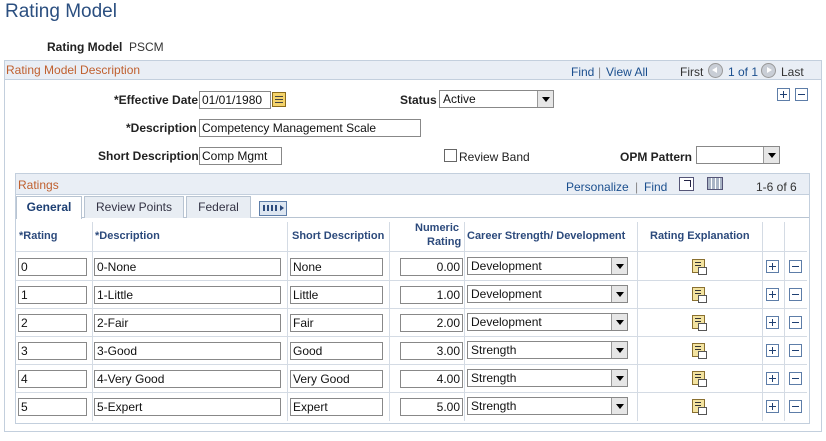 The height and width of the screenshot is (441, 826). What do you see at coordinates (279, 99) in the screenshot?
I see `calendar-icon` at bounding box center [279, 99].